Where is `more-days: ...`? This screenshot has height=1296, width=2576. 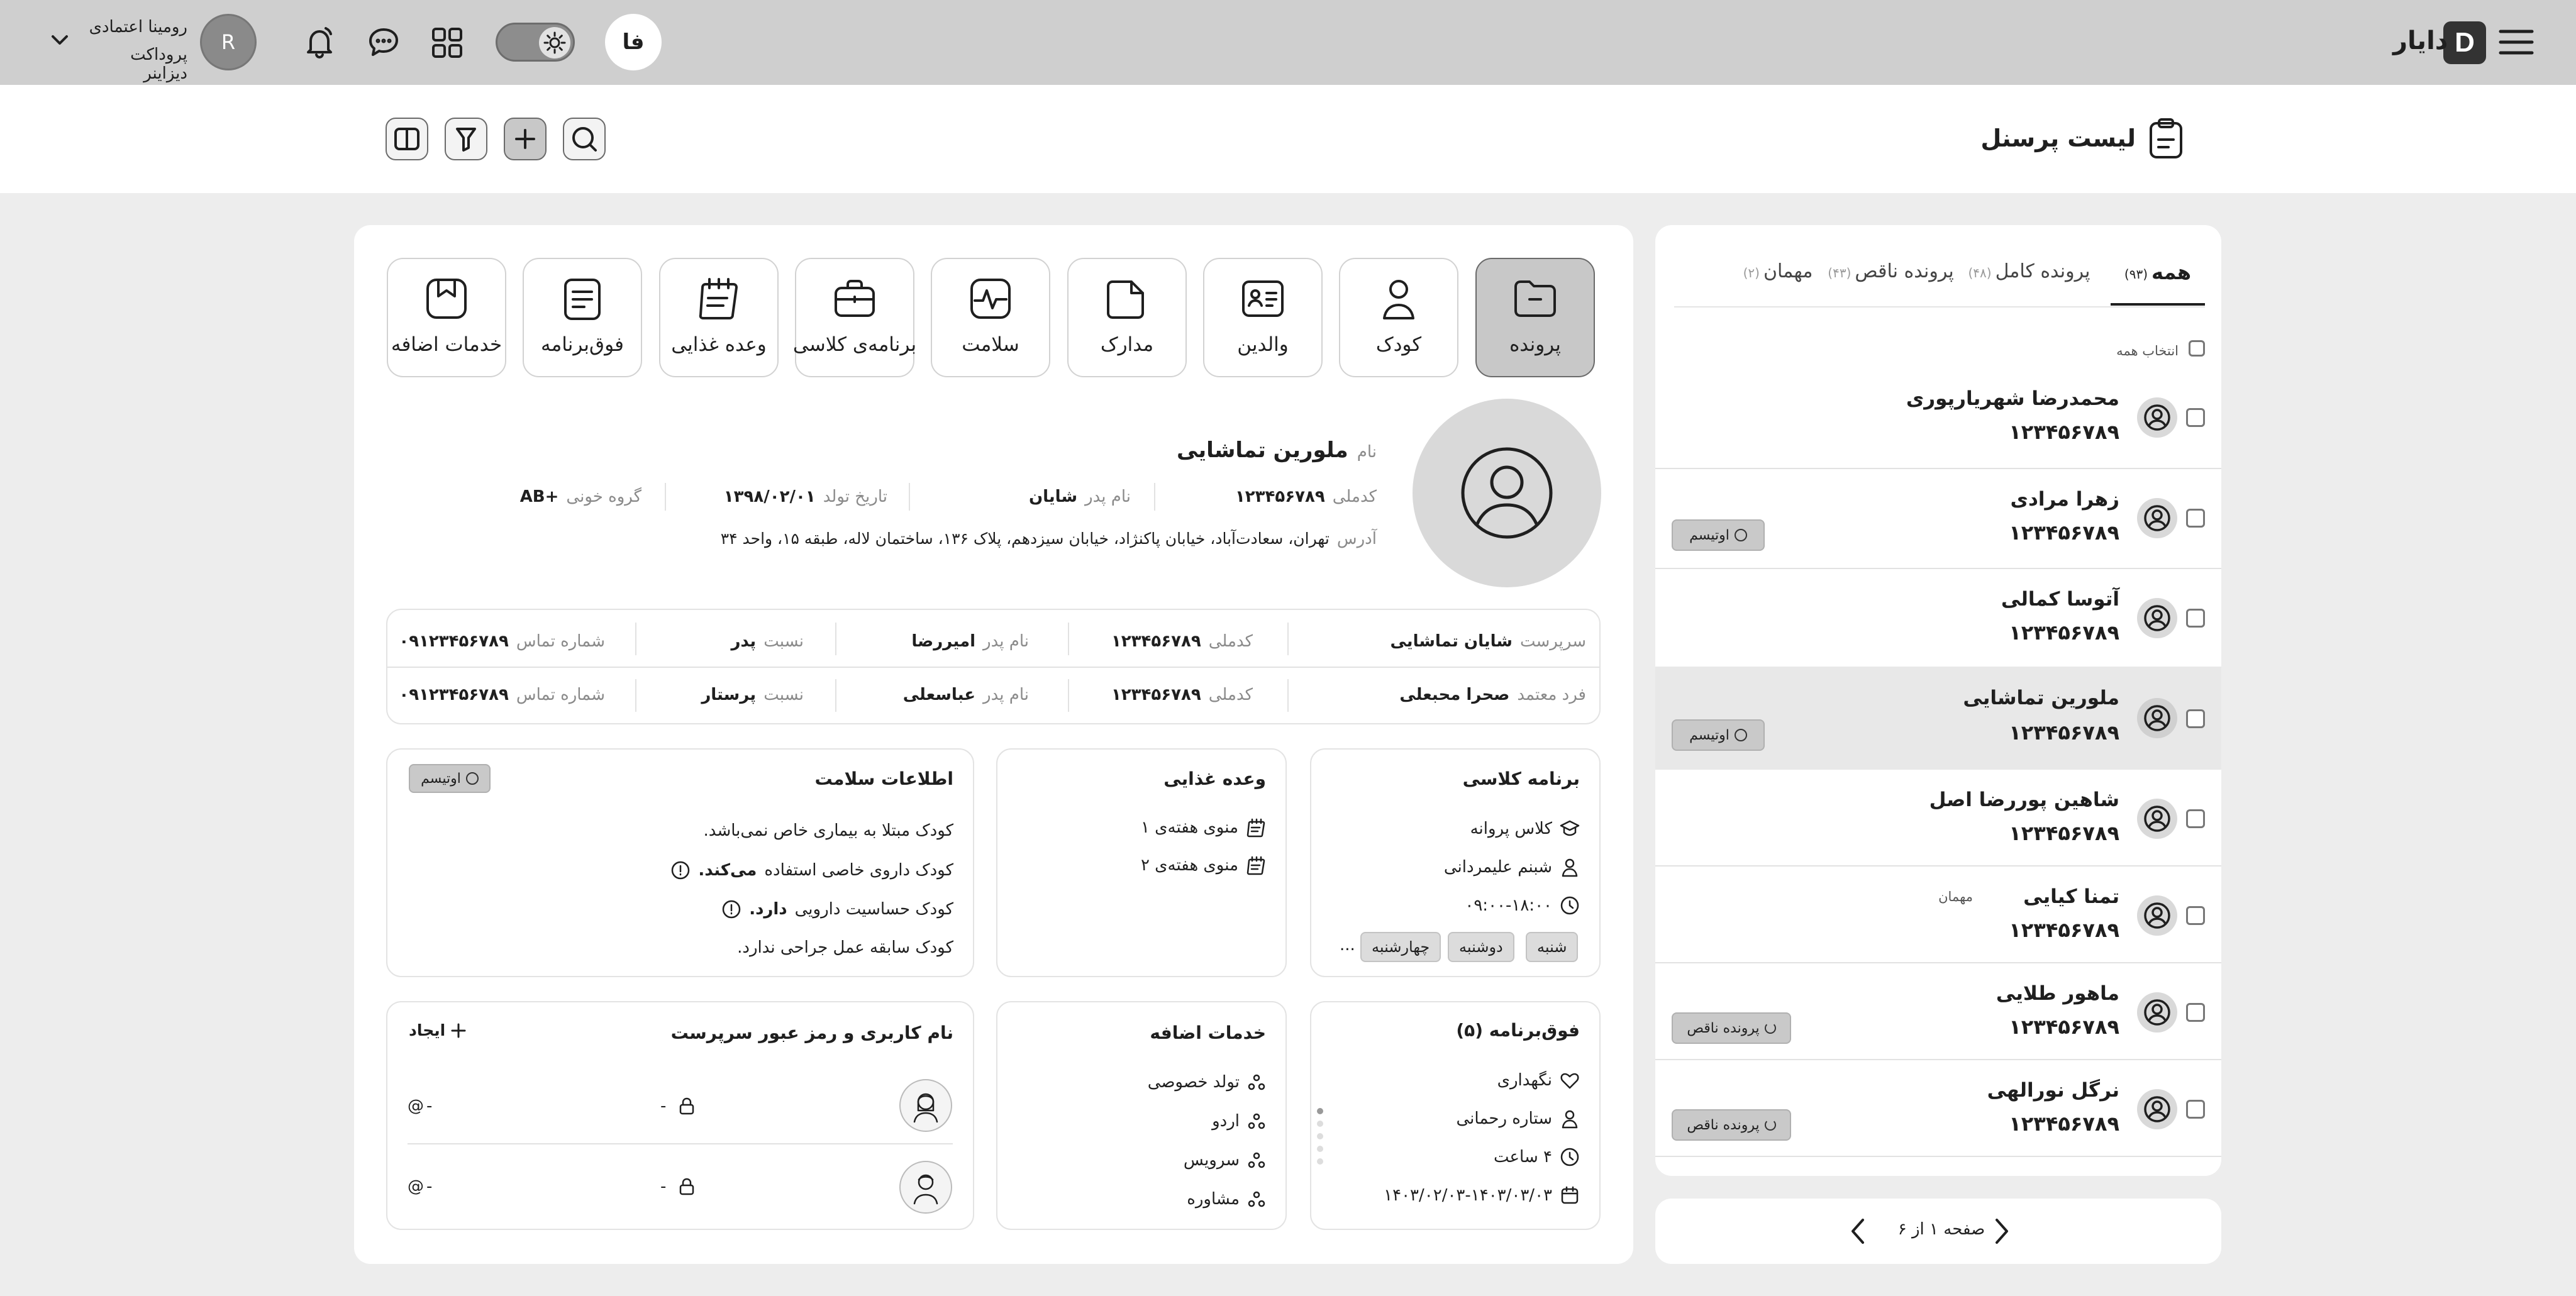 more-days: ... is located at coordinates (1347, 945).